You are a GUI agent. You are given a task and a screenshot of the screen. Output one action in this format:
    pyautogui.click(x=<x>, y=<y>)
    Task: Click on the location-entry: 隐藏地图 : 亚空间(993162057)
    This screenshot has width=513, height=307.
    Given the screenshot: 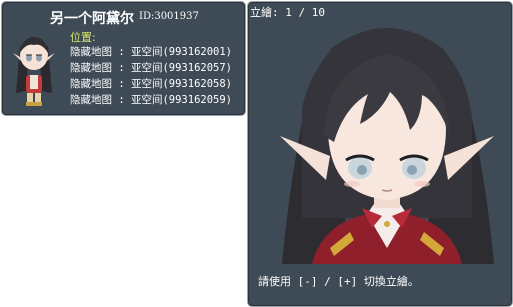 What is the action you would take?
    pyautogui.click(x=151, y=68)
    